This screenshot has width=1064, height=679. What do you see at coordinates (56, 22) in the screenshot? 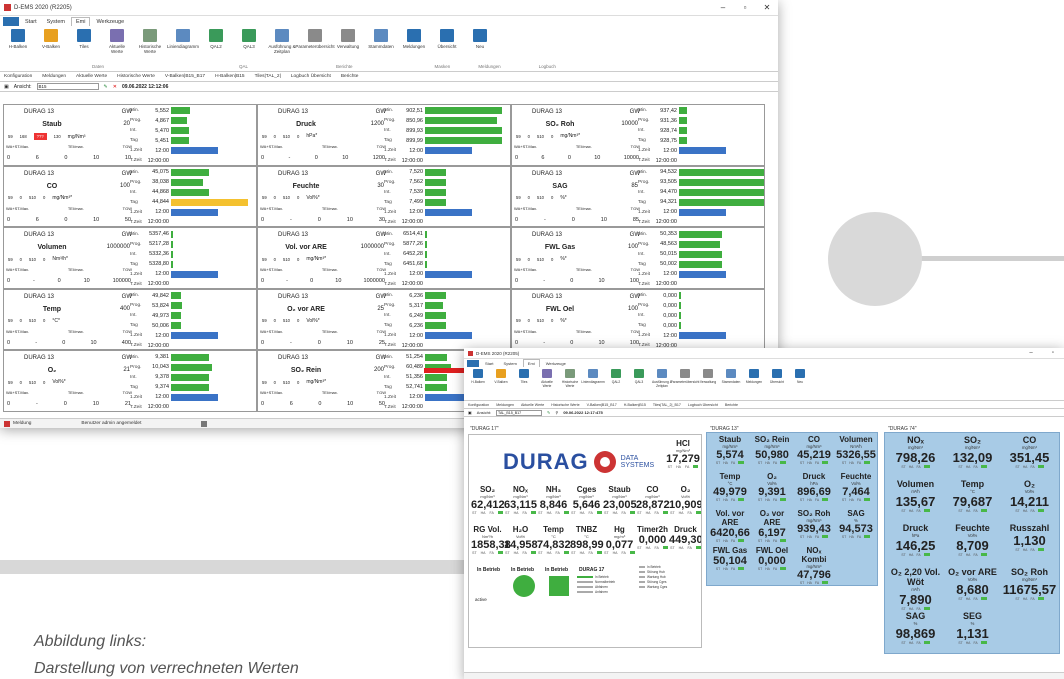
I see `menu-system: System` at bounding box center [56, 22].